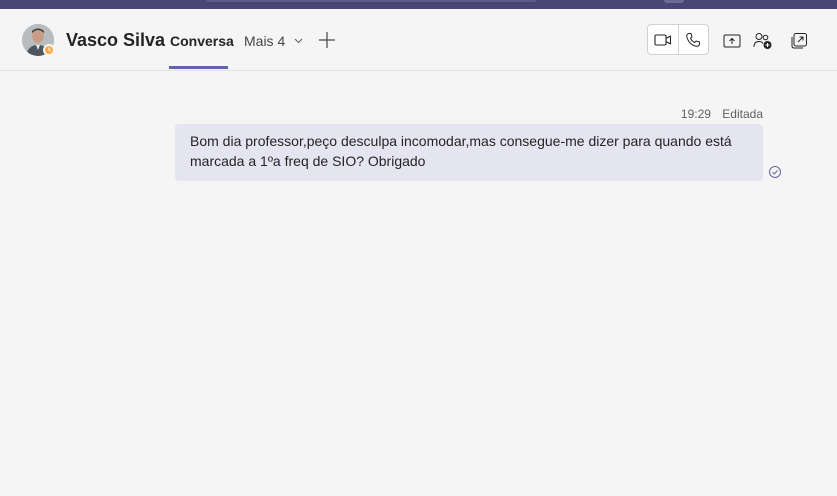  Describe the element at coordinates (298, 41) in the screenshot. I see `chevron-down-icon` at that location.